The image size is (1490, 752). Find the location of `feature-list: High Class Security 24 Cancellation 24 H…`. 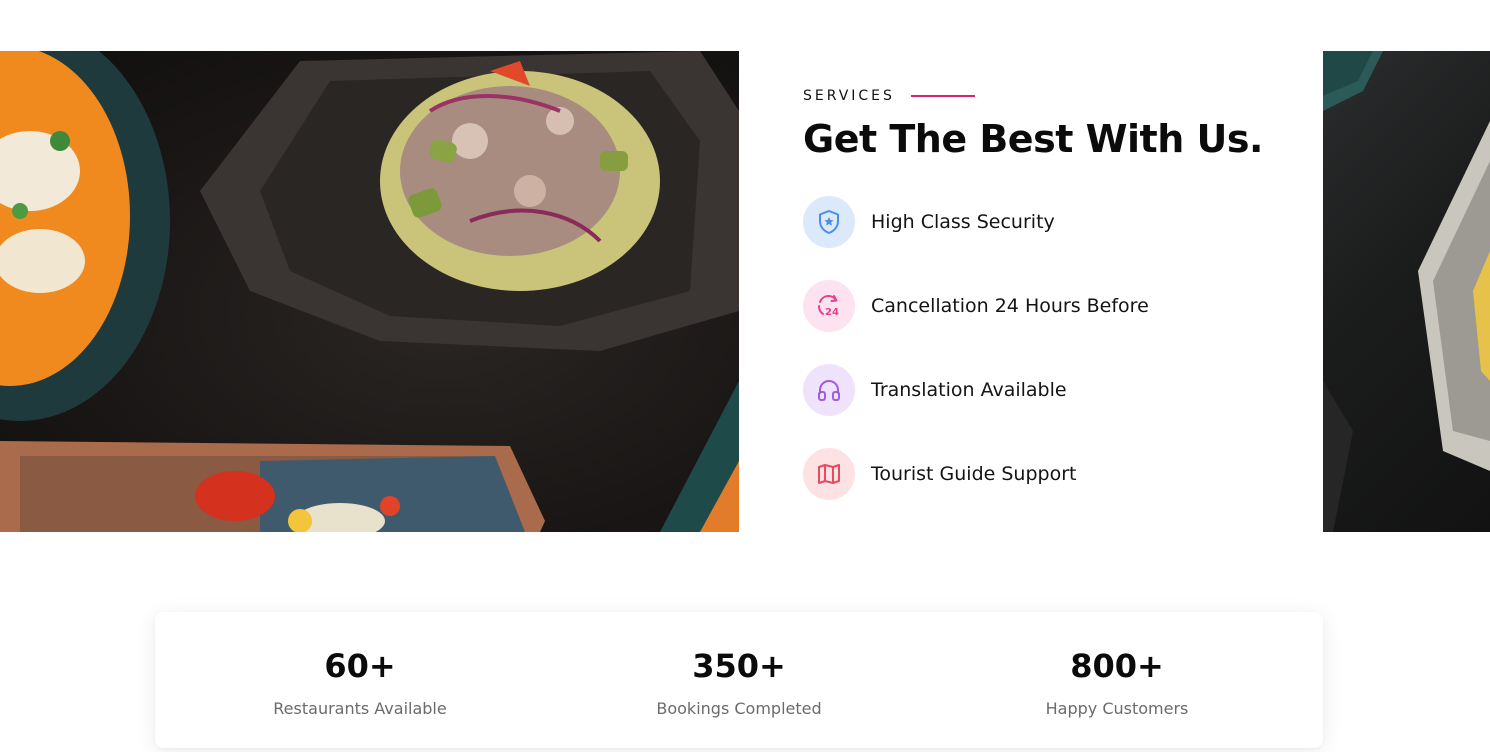

feature-list: High Class Security 24 Cancellation 24 H… is located at coordinates (976, 364).